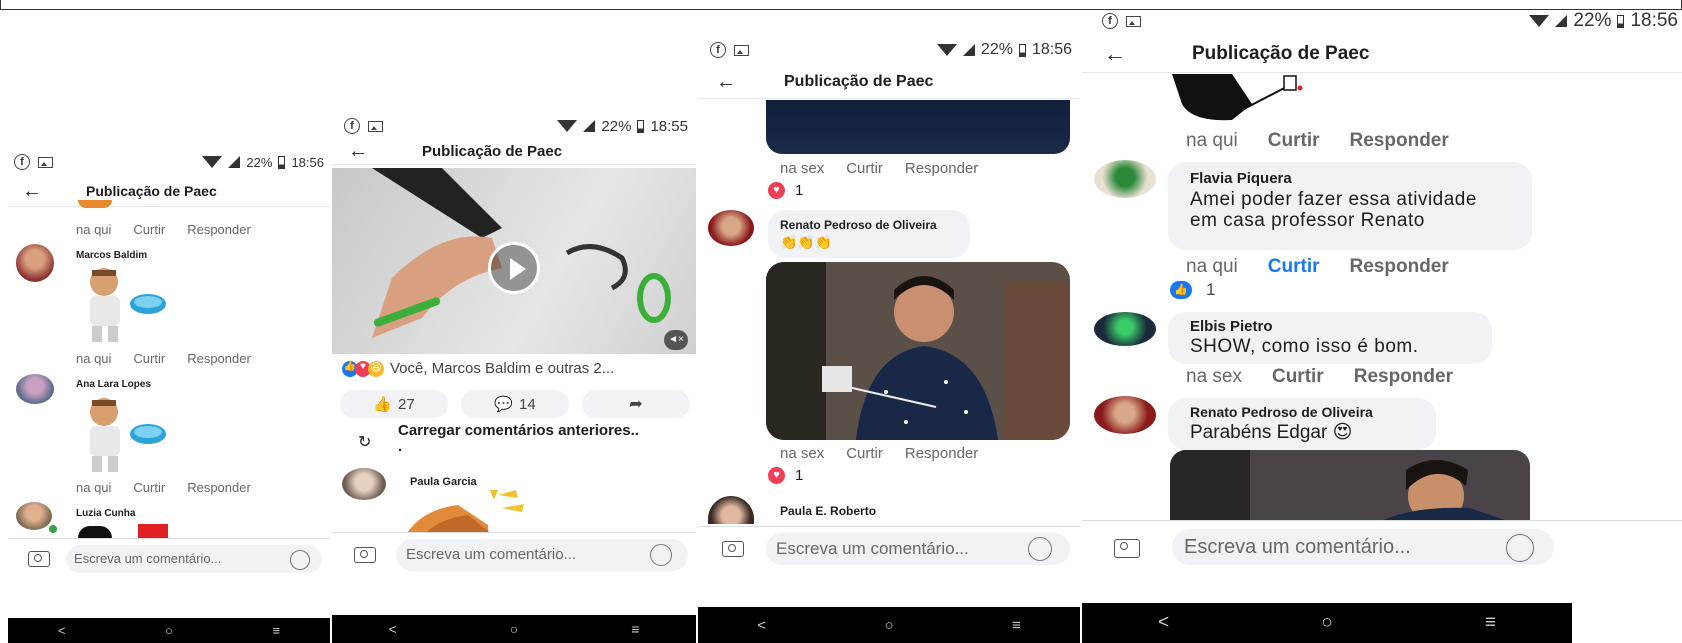 The image size is (1682, 643). Describe the element at coordinates (676, 340) in the screenshot. I see `mute-icon: ◄×` at that location.